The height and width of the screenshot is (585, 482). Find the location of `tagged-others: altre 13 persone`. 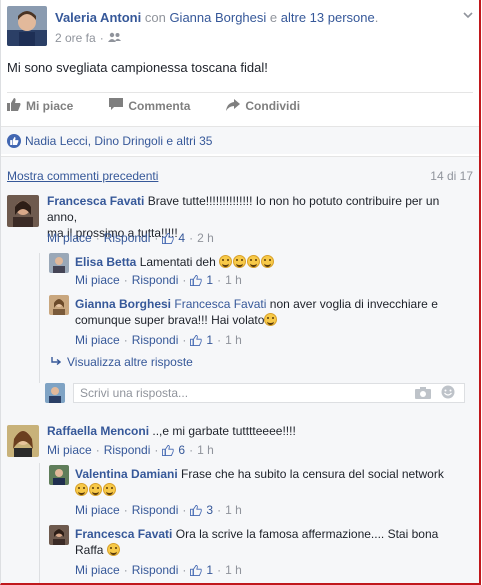

tagged-others: altre 13 persone is located at coordinates (326, 17).